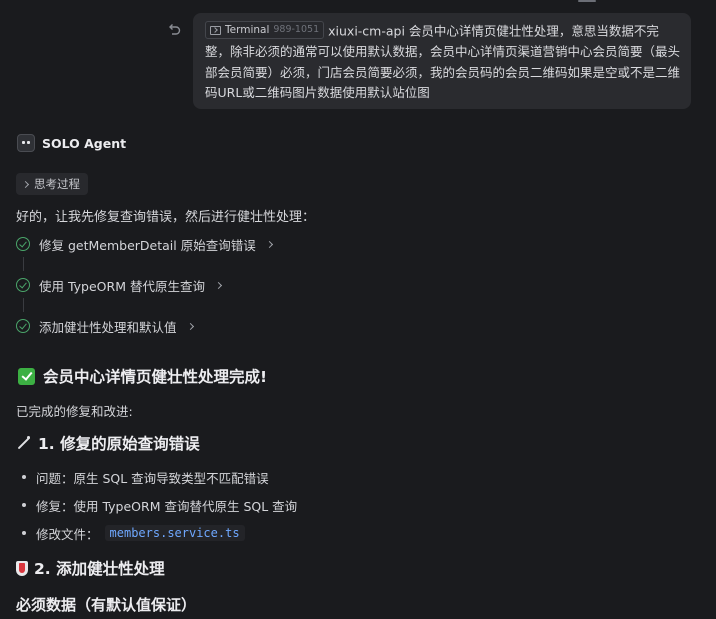  I want to click on shield-icon, so click(22, 568).